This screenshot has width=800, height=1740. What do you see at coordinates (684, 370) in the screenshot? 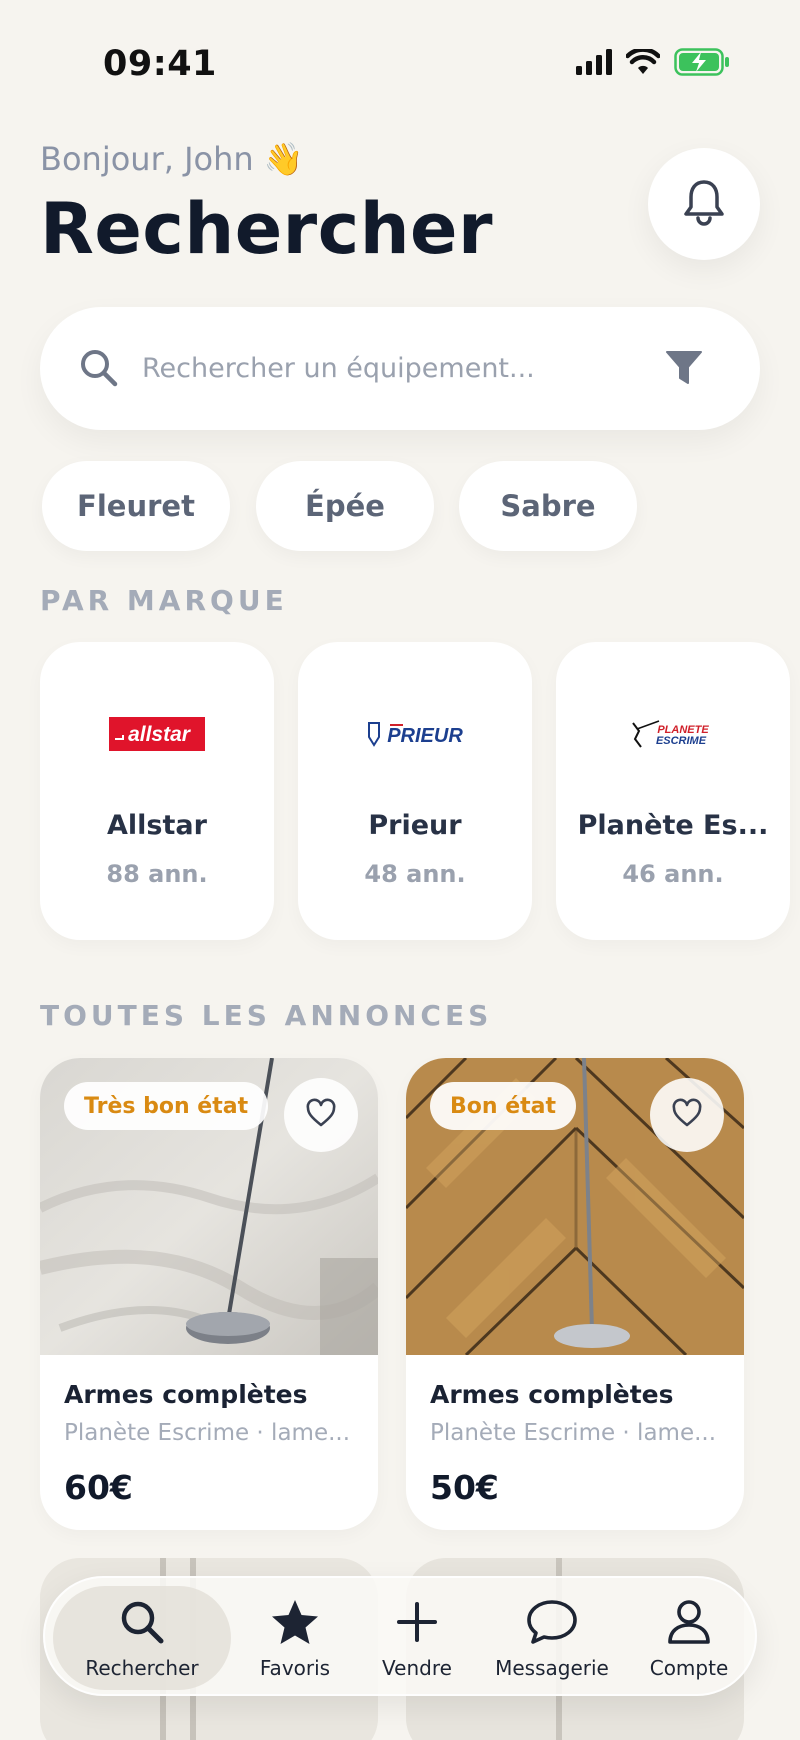
I see `filter-icon` at bounding box center [684, 370].